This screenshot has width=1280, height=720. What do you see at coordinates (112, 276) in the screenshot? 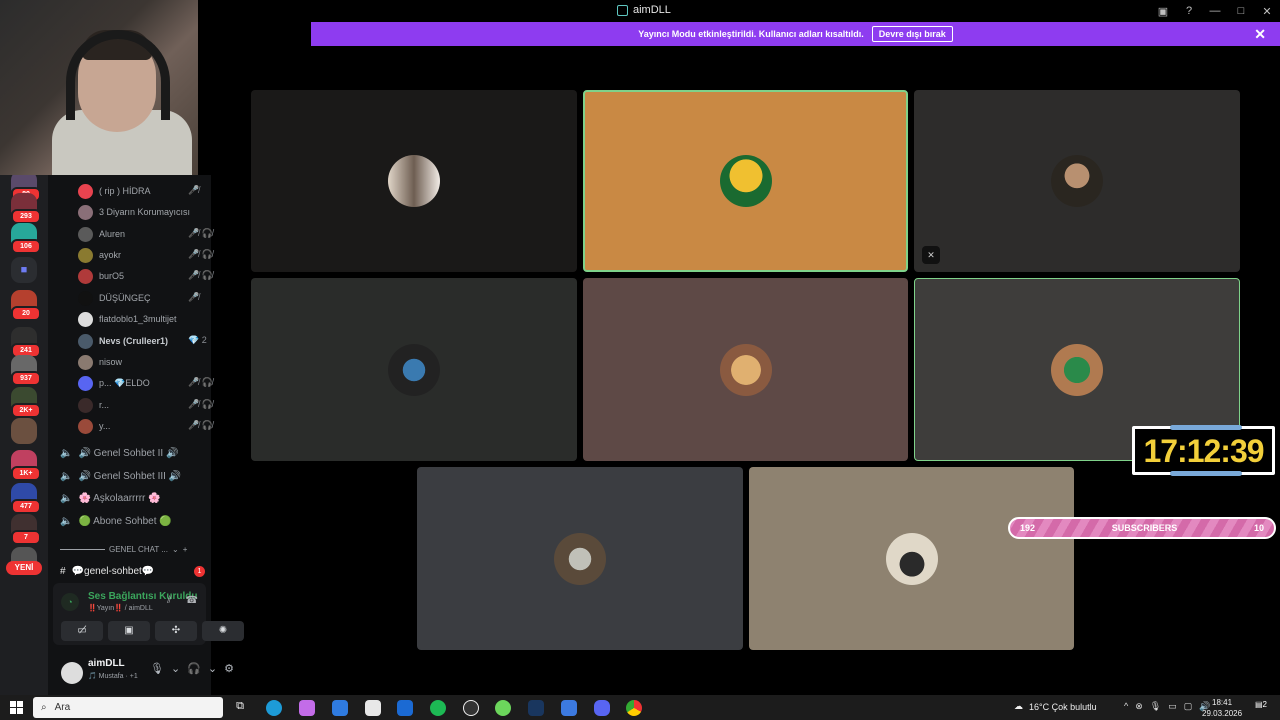
I see `member-name: burO5` at bounding box center [112, 276].